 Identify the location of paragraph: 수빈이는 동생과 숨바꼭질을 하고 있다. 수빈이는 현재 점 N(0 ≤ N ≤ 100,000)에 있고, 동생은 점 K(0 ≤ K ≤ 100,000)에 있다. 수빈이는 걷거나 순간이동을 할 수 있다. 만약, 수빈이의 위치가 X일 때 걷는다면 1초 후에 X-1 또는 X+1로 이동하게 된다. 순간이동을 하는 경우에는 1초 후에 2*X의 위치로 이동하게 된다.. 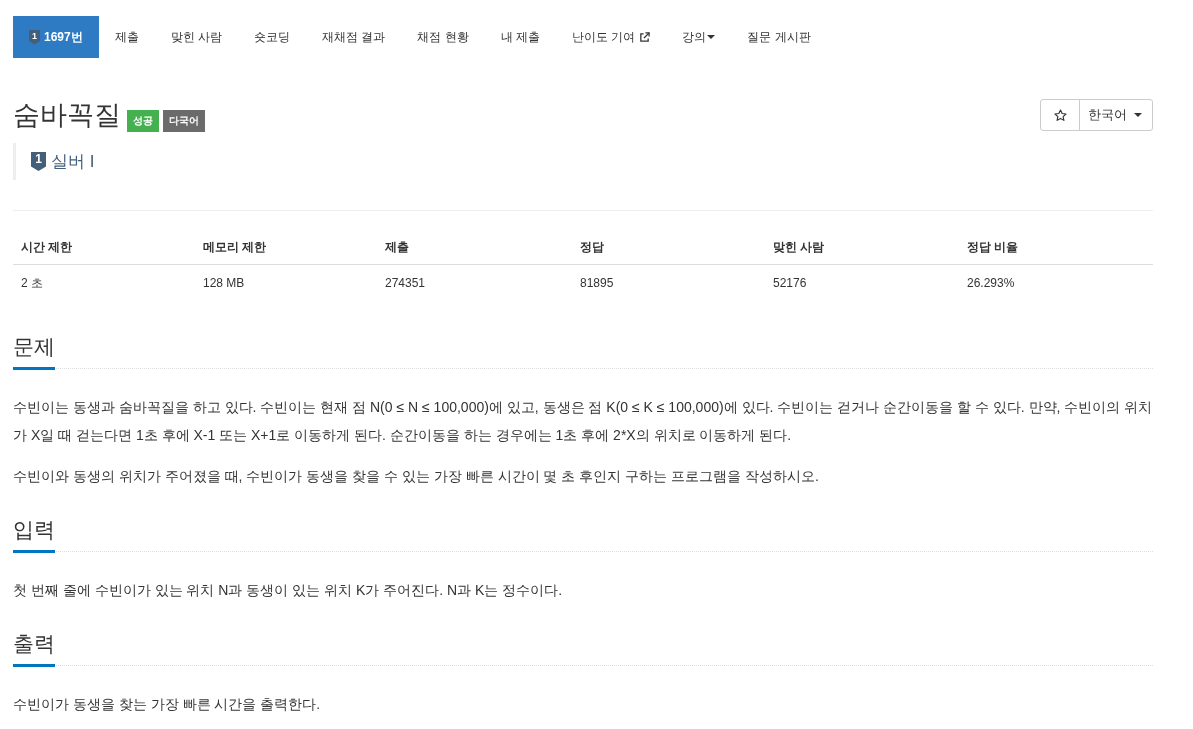
(583, 421).